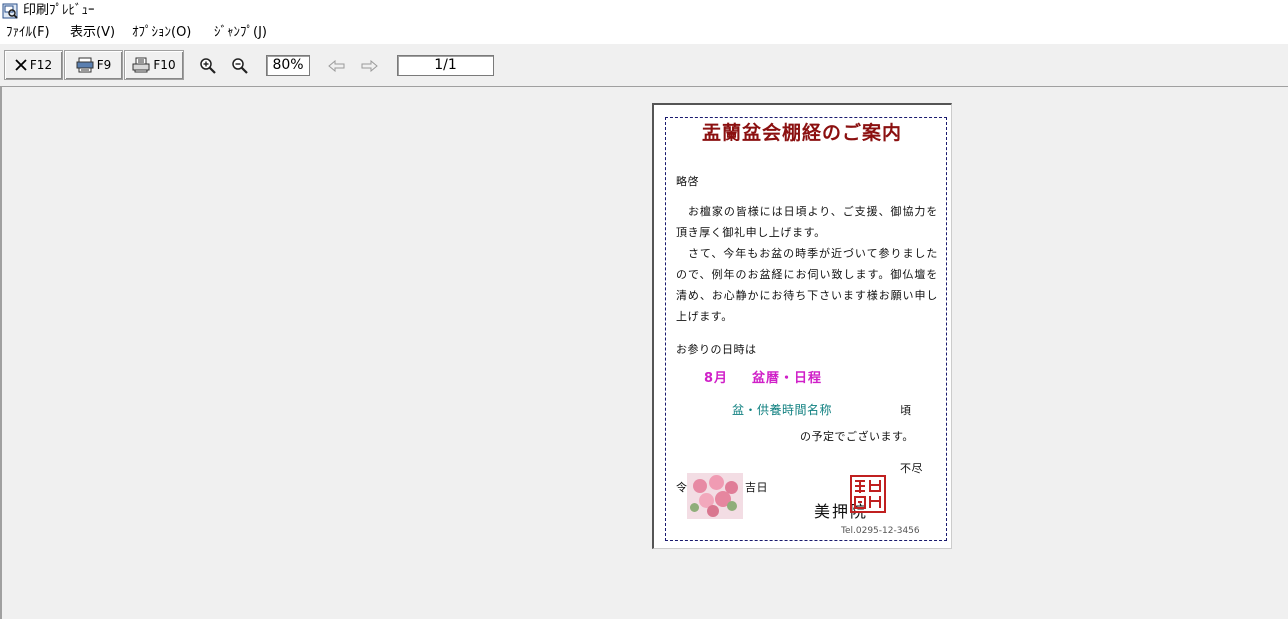 This screenshot has width=1288, height=619. What do you see at coordinates (288, 65) in the screenshot?
I see `zoom-level-field: 80%` at bounding box center [288, 65].